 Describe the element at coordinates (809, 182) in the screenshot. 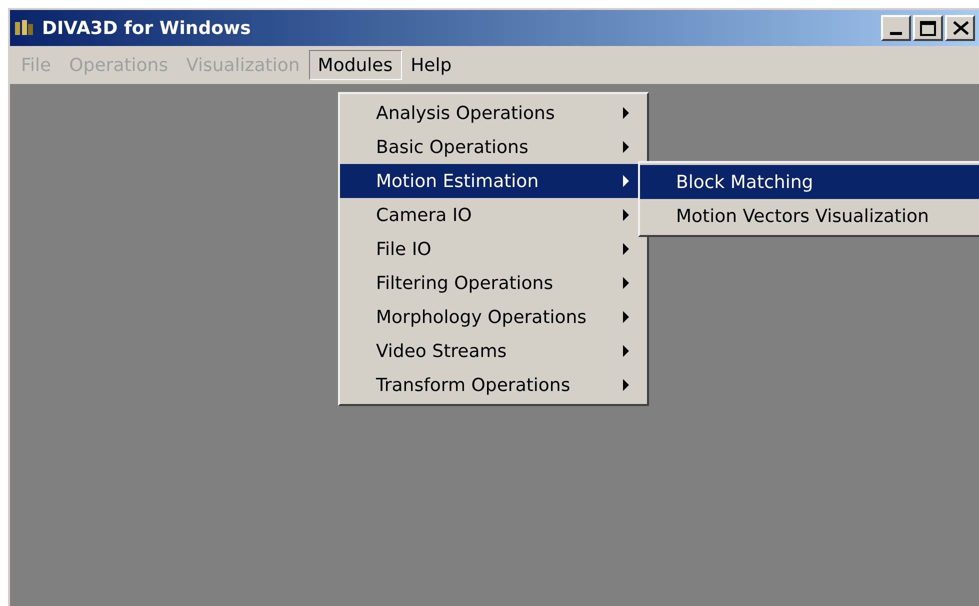

I see `menu-item: Block Matching` at that location.